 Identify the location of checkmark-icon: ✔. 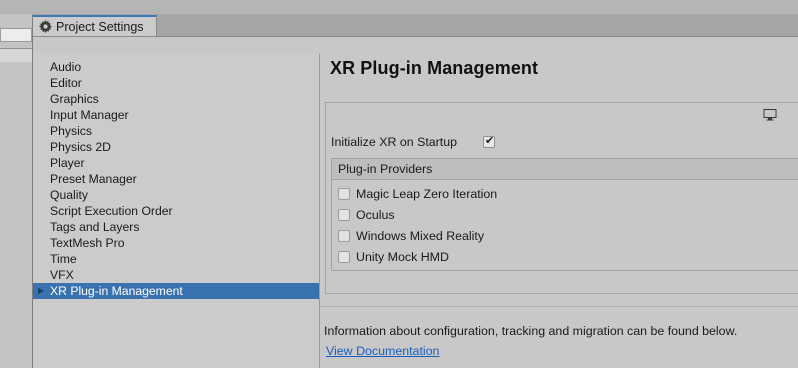
(490, 141).